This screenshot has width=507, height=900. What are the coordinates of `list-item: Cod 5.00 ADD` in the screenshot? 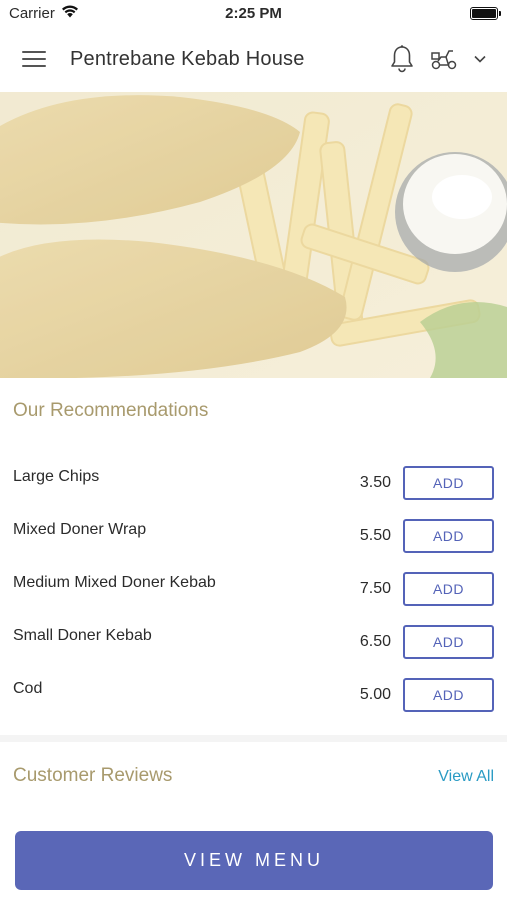 It's located at (253, 694).